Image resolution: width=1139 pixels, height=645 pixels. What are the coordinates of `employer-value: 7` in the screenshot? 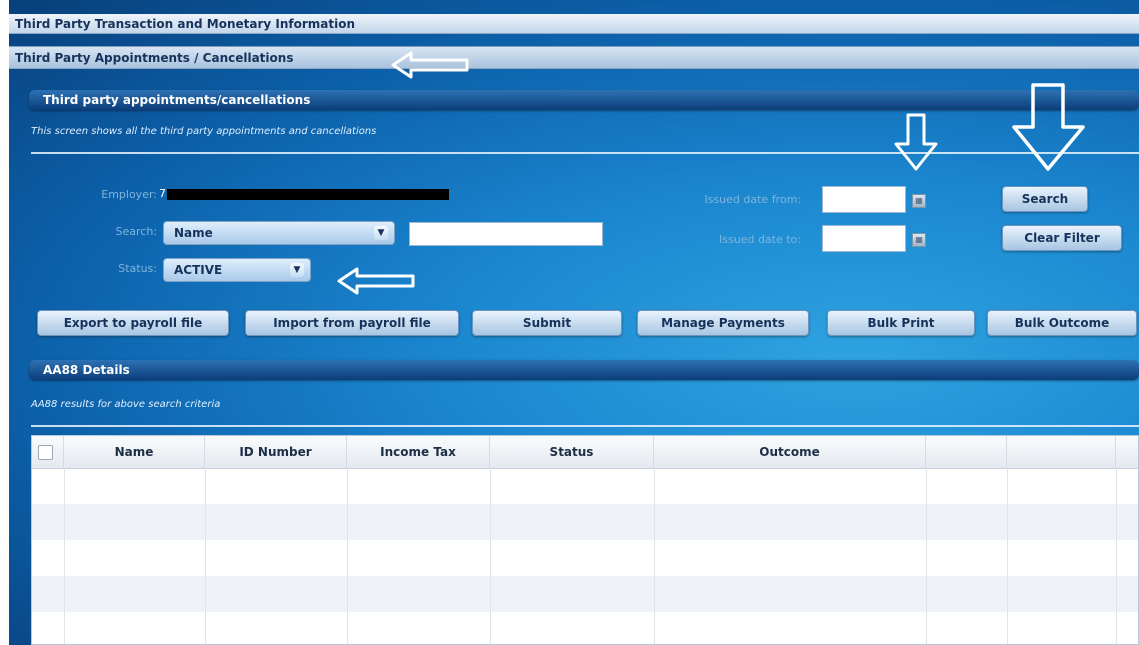 It's located at (162, 193).